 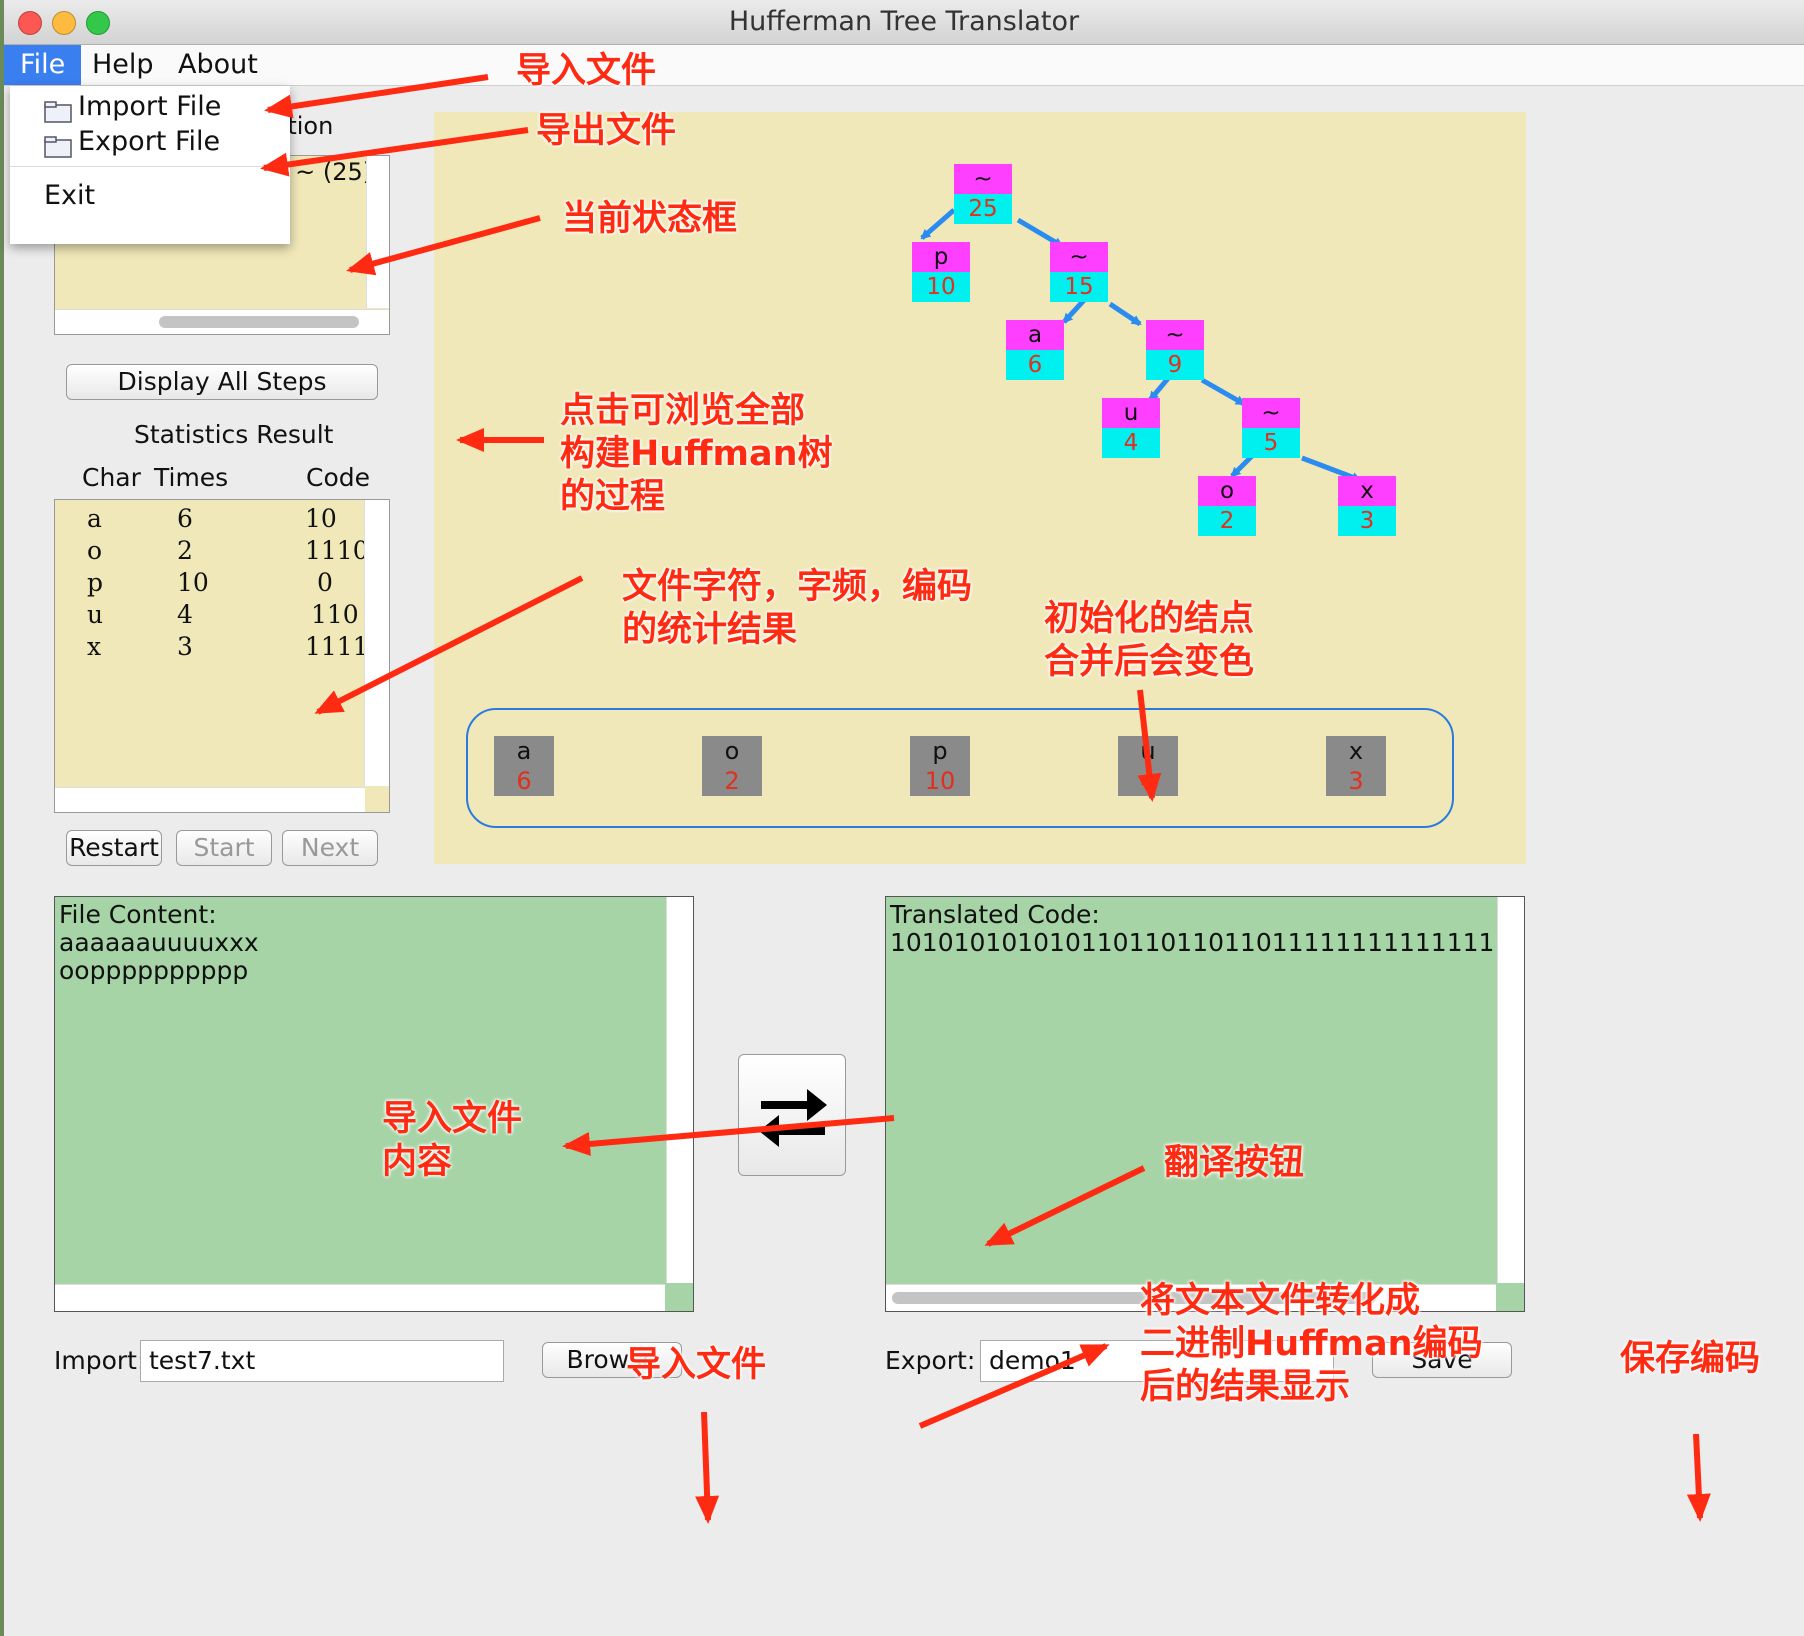 I want to click on annotation-label: 导出文件, so click(x=606, y=131).